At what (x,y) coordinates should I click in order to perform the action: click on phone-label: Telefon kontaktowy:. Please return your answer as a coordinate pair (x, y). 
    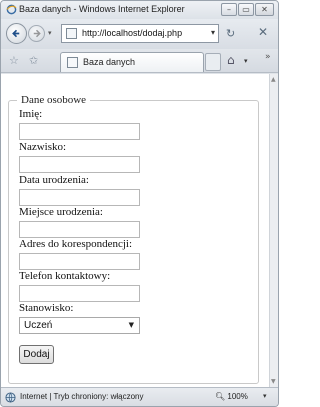
    Looking at the image, I should click on (65, 276).